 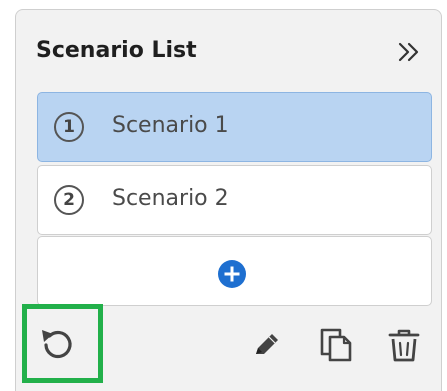 I want to click on scenario-label: Scenario 2, so click(x=170, y=198).